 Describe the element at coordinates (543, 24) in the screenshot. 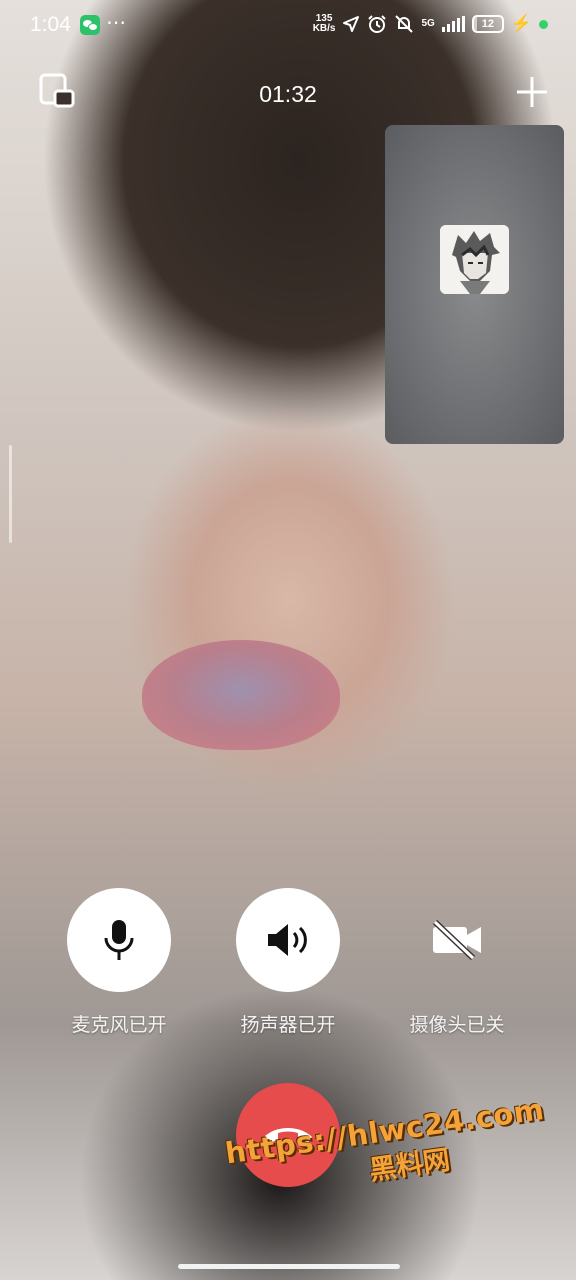

I see `privacy-indicator-dot` at that location.